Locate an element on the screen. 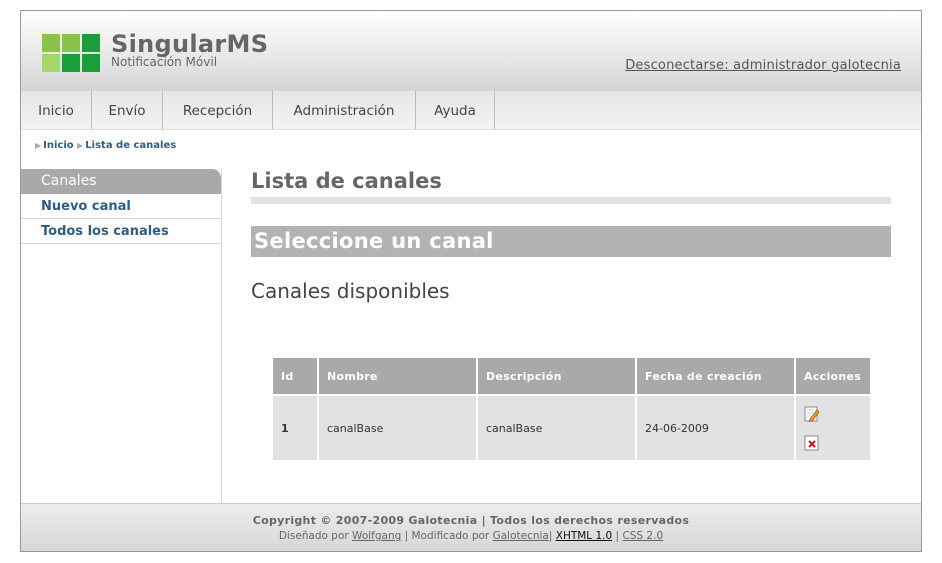  sidebar-item-nuevo-canal: Nuevo canal is located at coordinates (121, 207).